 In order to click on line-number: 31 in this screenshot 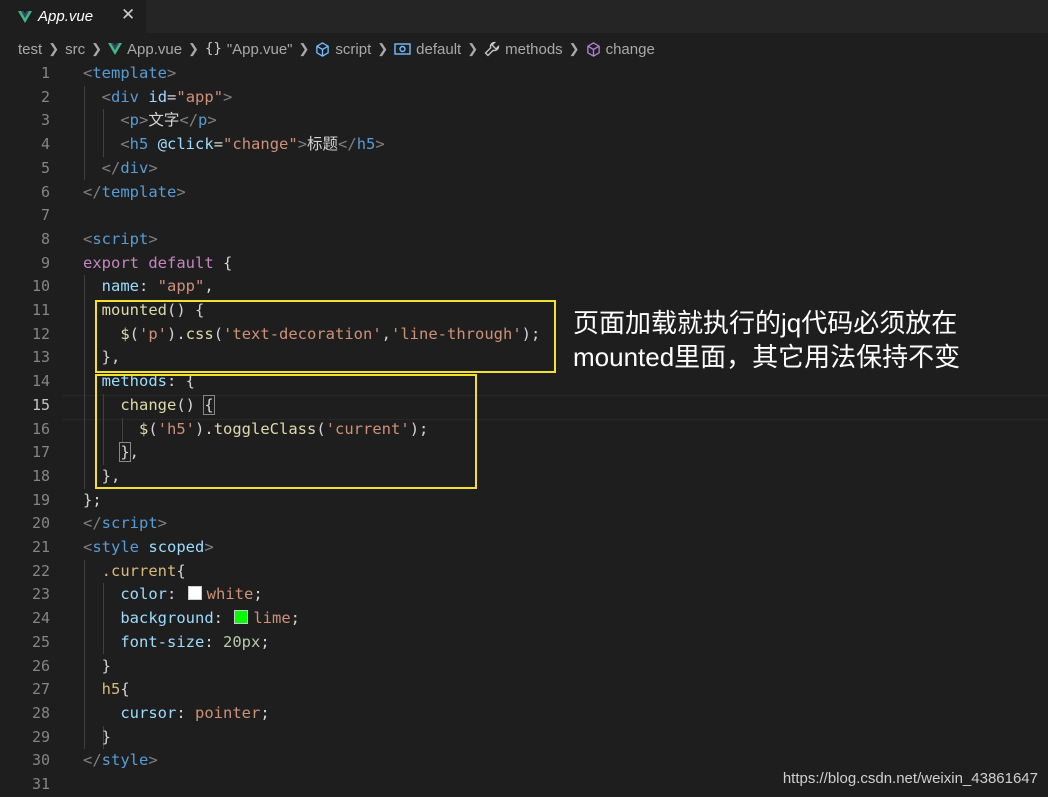, I will do `click(40, 784)`.